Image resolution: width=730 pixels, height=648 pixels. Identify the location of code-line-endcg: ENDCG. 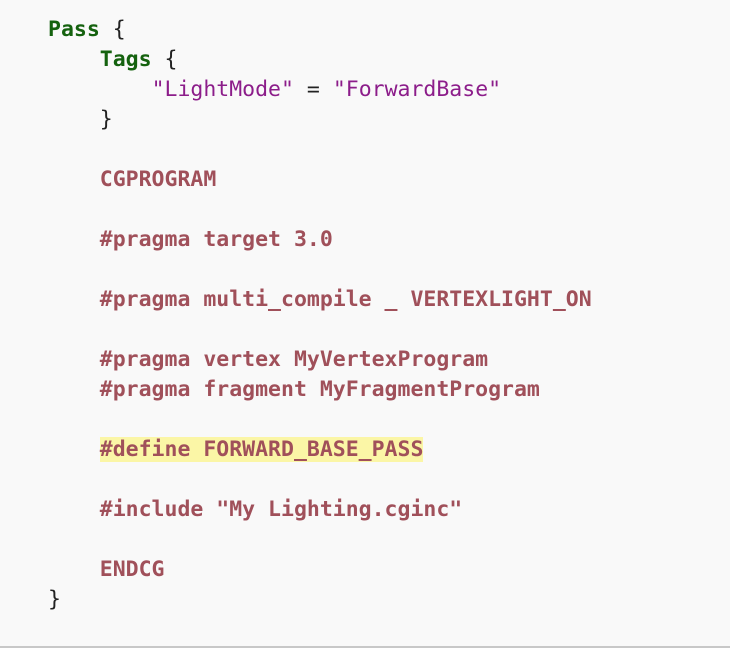
(320, 570).